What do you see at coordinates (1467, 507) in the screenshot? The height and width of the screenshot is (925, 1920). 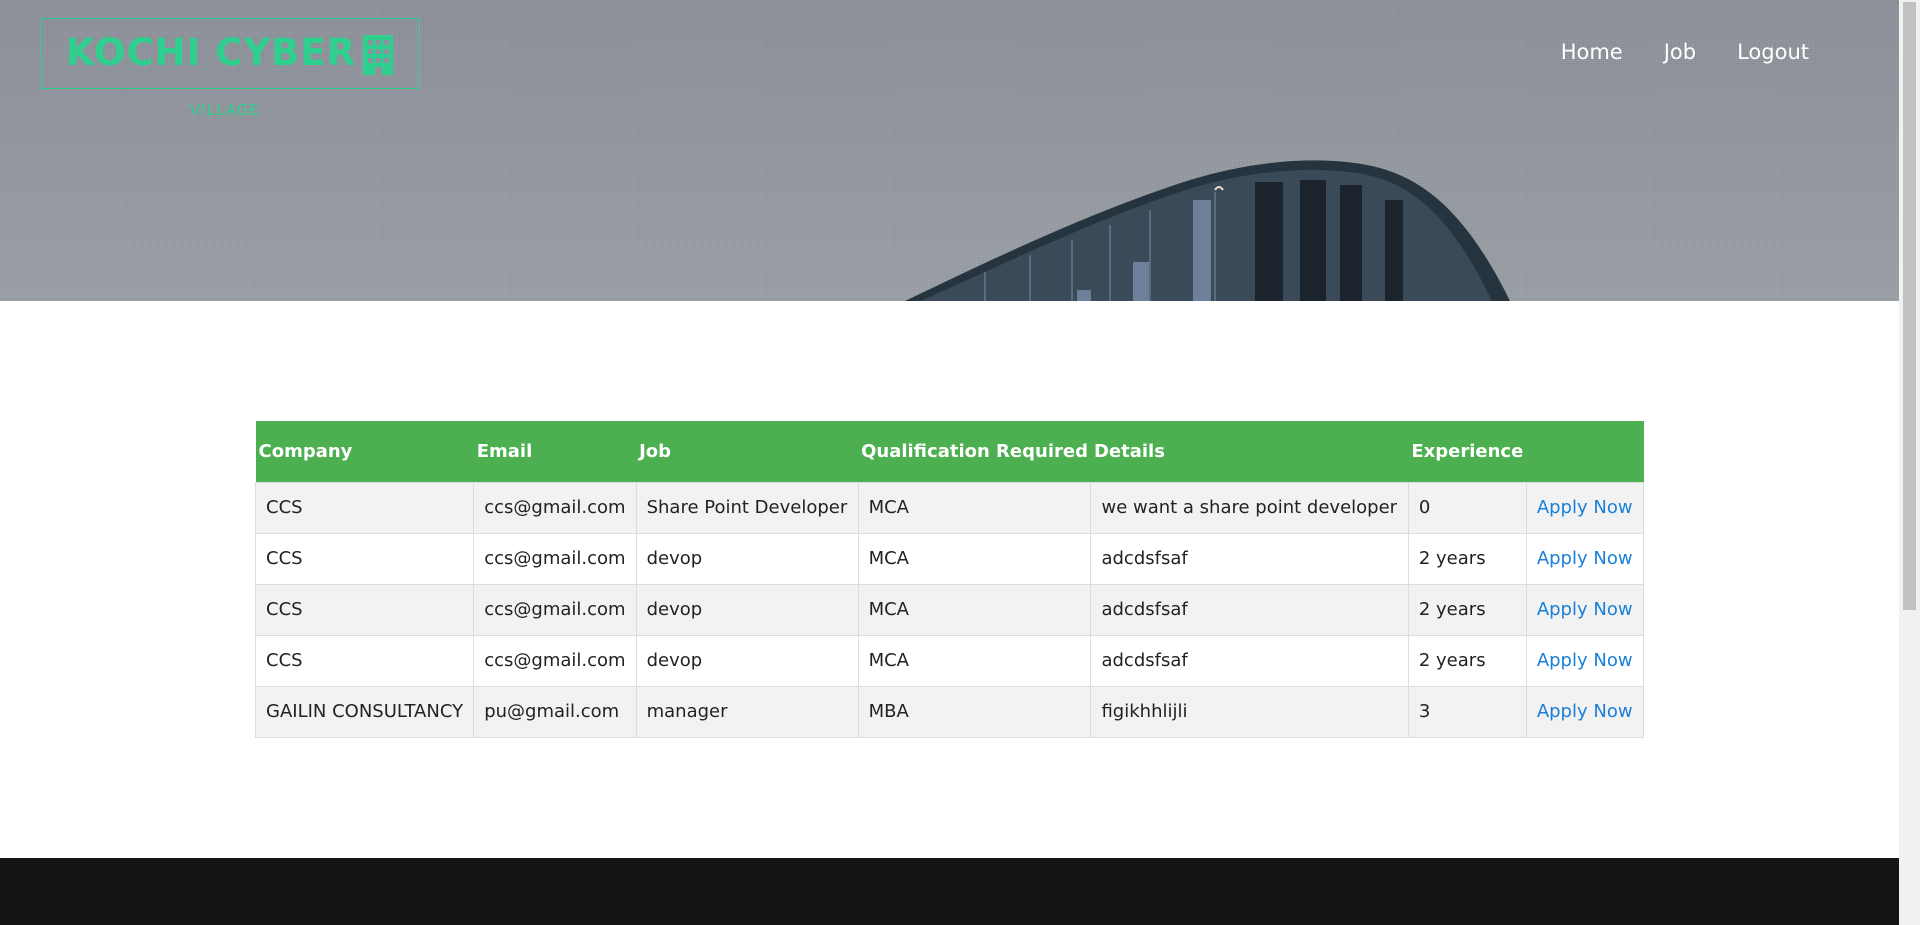 I see `cell-experience: 0` at bounding box center [1467, 507].